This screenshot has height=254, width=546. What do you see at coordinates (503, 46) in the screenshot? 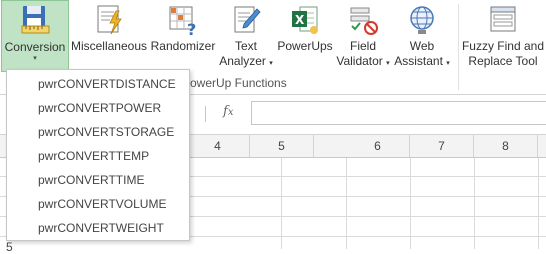
I see `fuzzy-find-label-1: Fuzzy Find and` at bounding box center [503, 46].